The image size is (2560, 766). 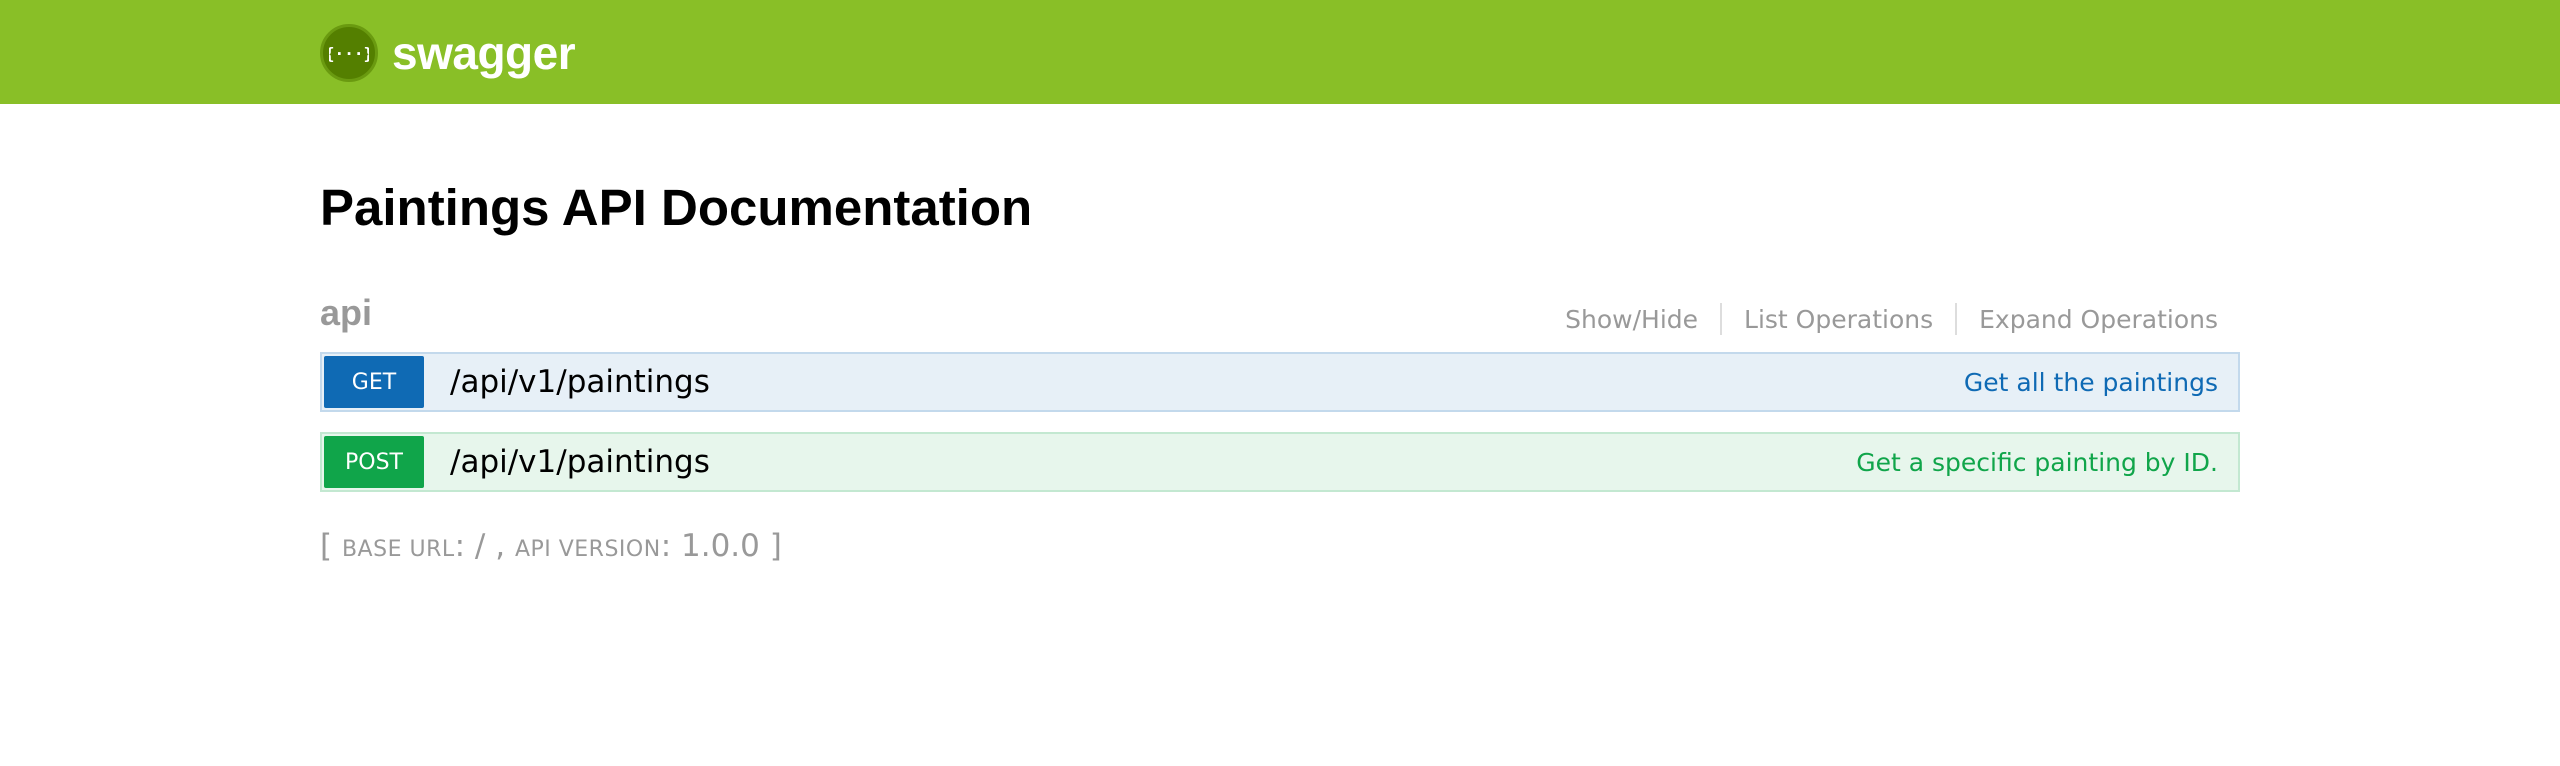 I want to click on expand-operations-link: Expand Operations, so click(x=2087, y=319).